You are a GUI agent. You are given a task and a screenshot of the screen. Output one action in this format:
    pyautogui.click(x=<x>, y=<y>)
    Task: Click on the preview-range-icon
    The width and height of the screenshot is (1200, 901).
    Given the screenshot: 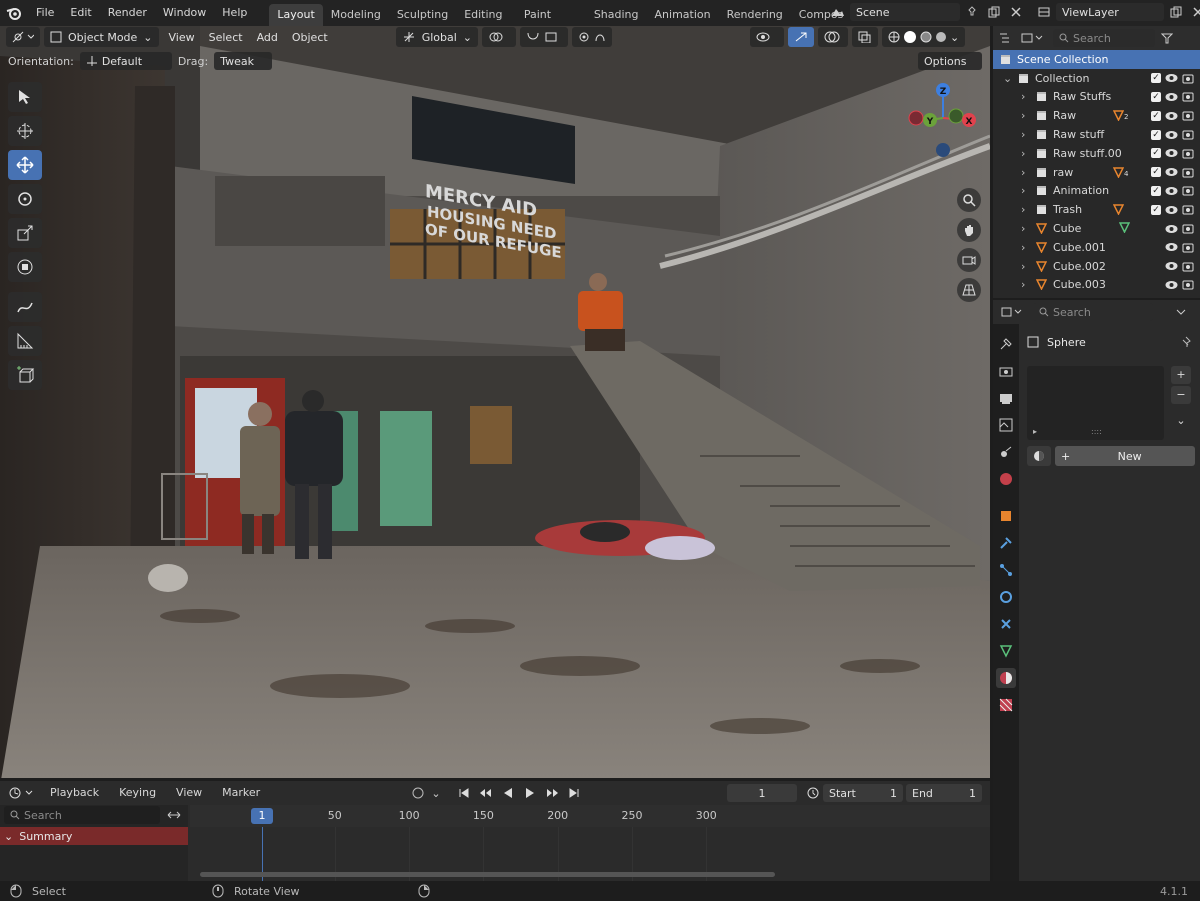 What is the action you would take?
    pyautogui.click(x=813, y=793)
    